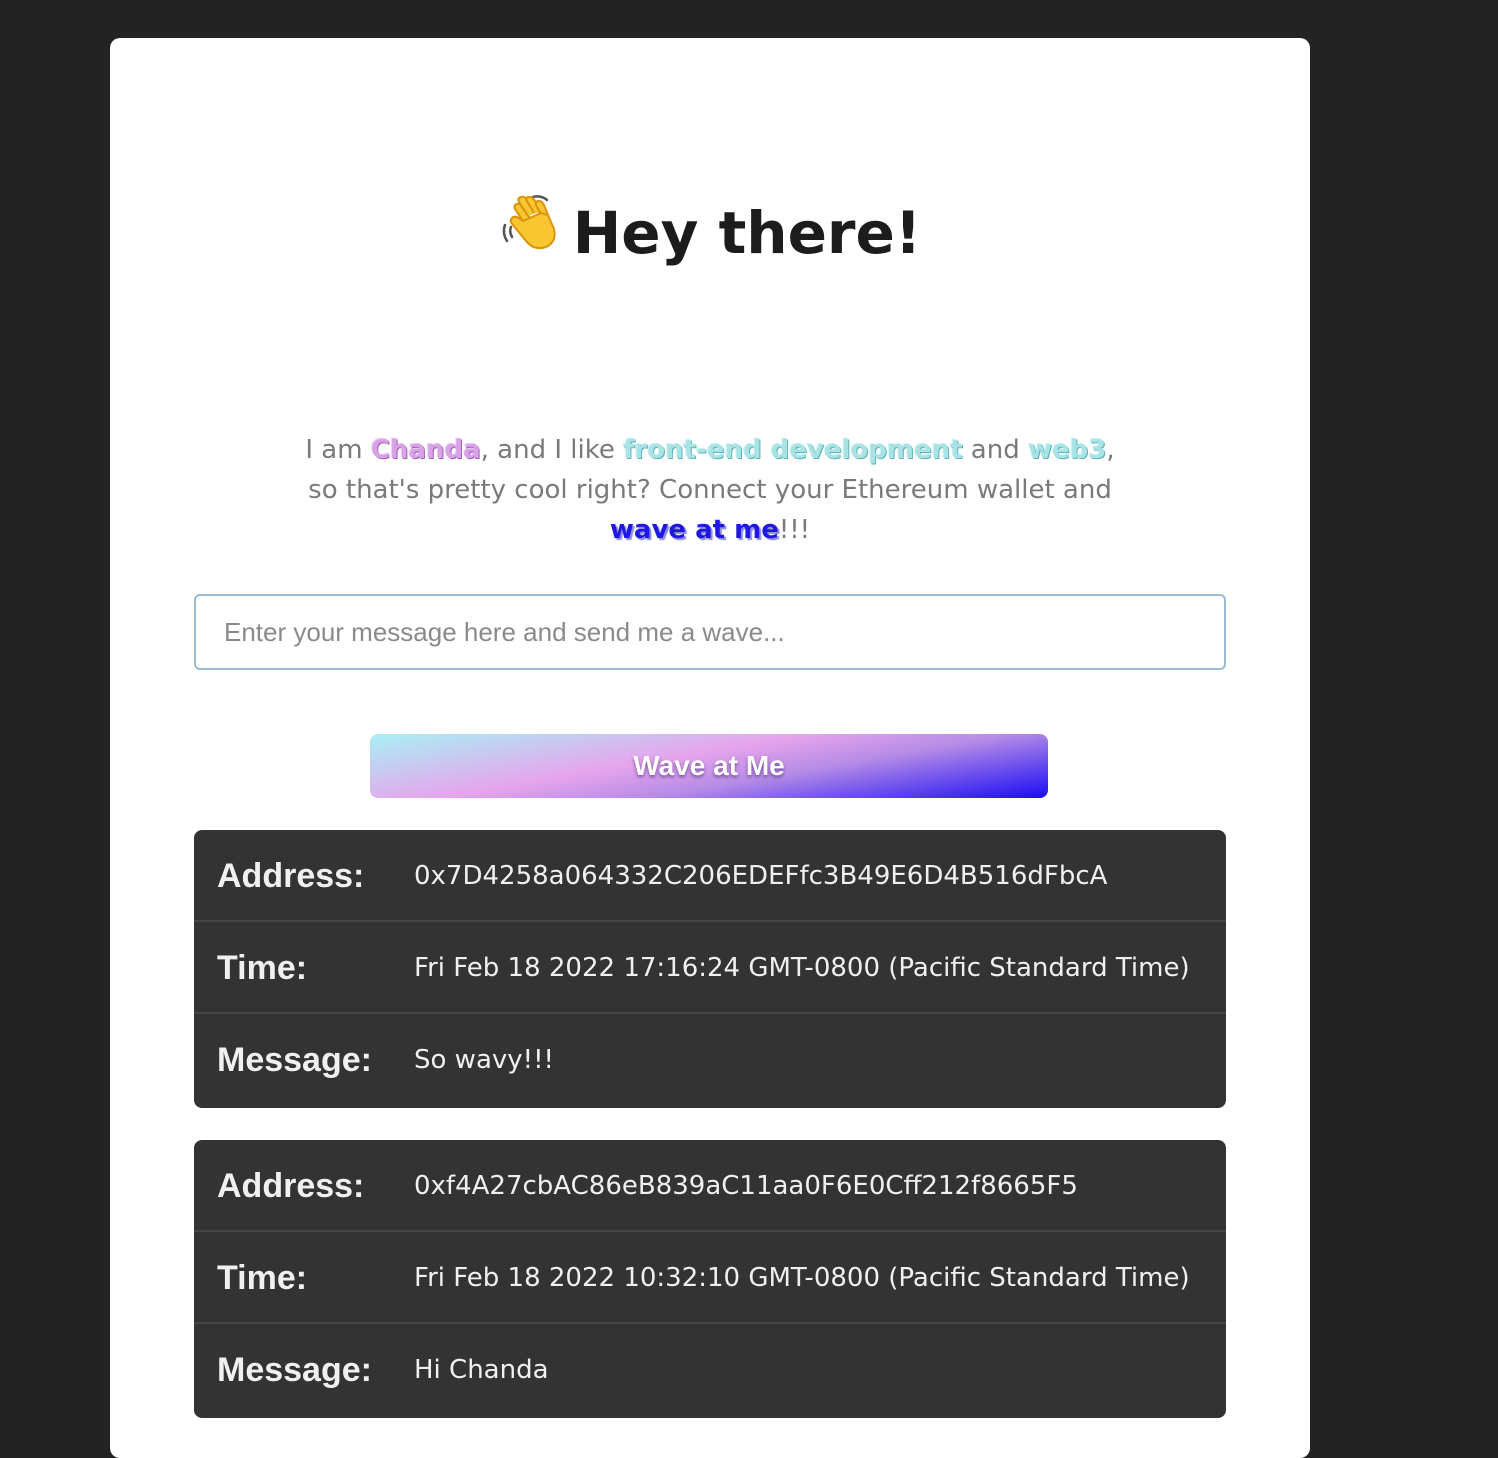 This screenshot has height=1458, width=1498. What do you see at coordinates (710, 1371) in the screenshot?
I see `wave-message-row: Message: Hi Chanda` at bounding box center [710, 1371].